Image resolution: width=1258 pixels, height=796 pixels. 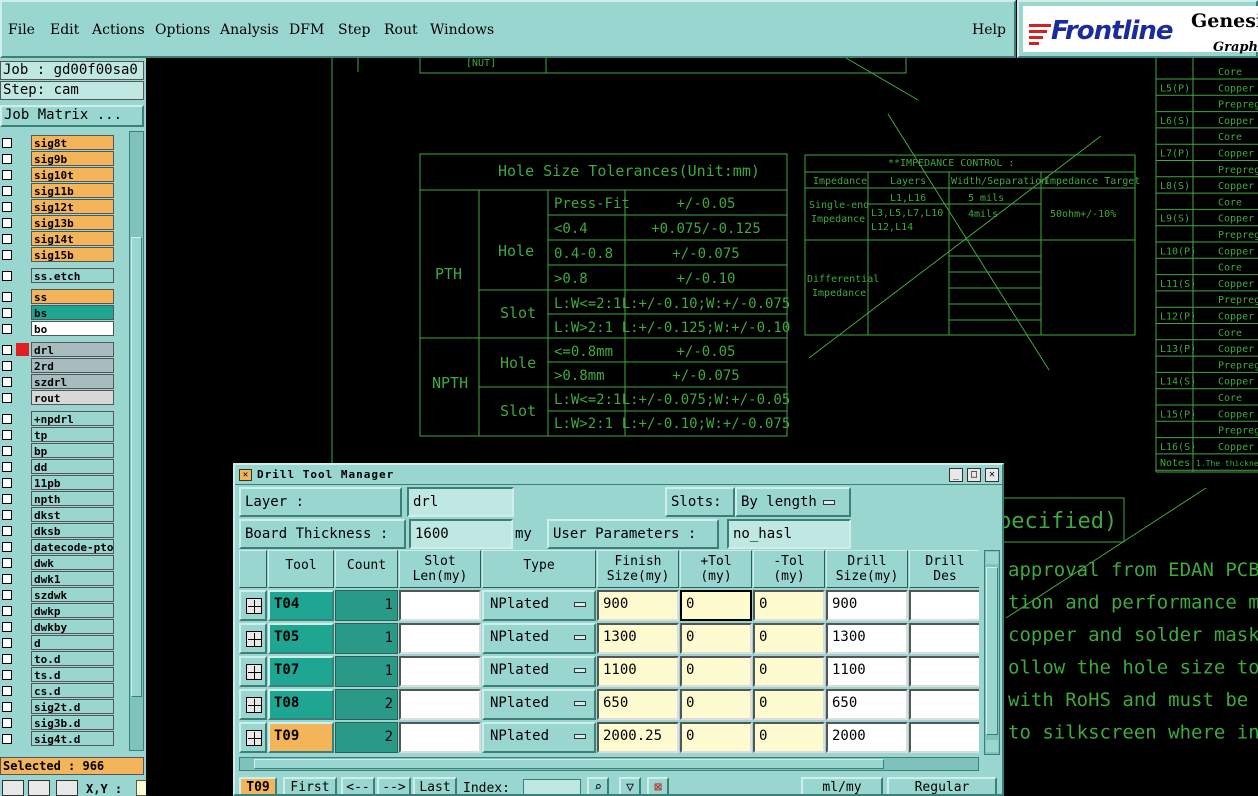 I want to click on header-slot-len: Slot Len(my), so click(x=440, y=569).